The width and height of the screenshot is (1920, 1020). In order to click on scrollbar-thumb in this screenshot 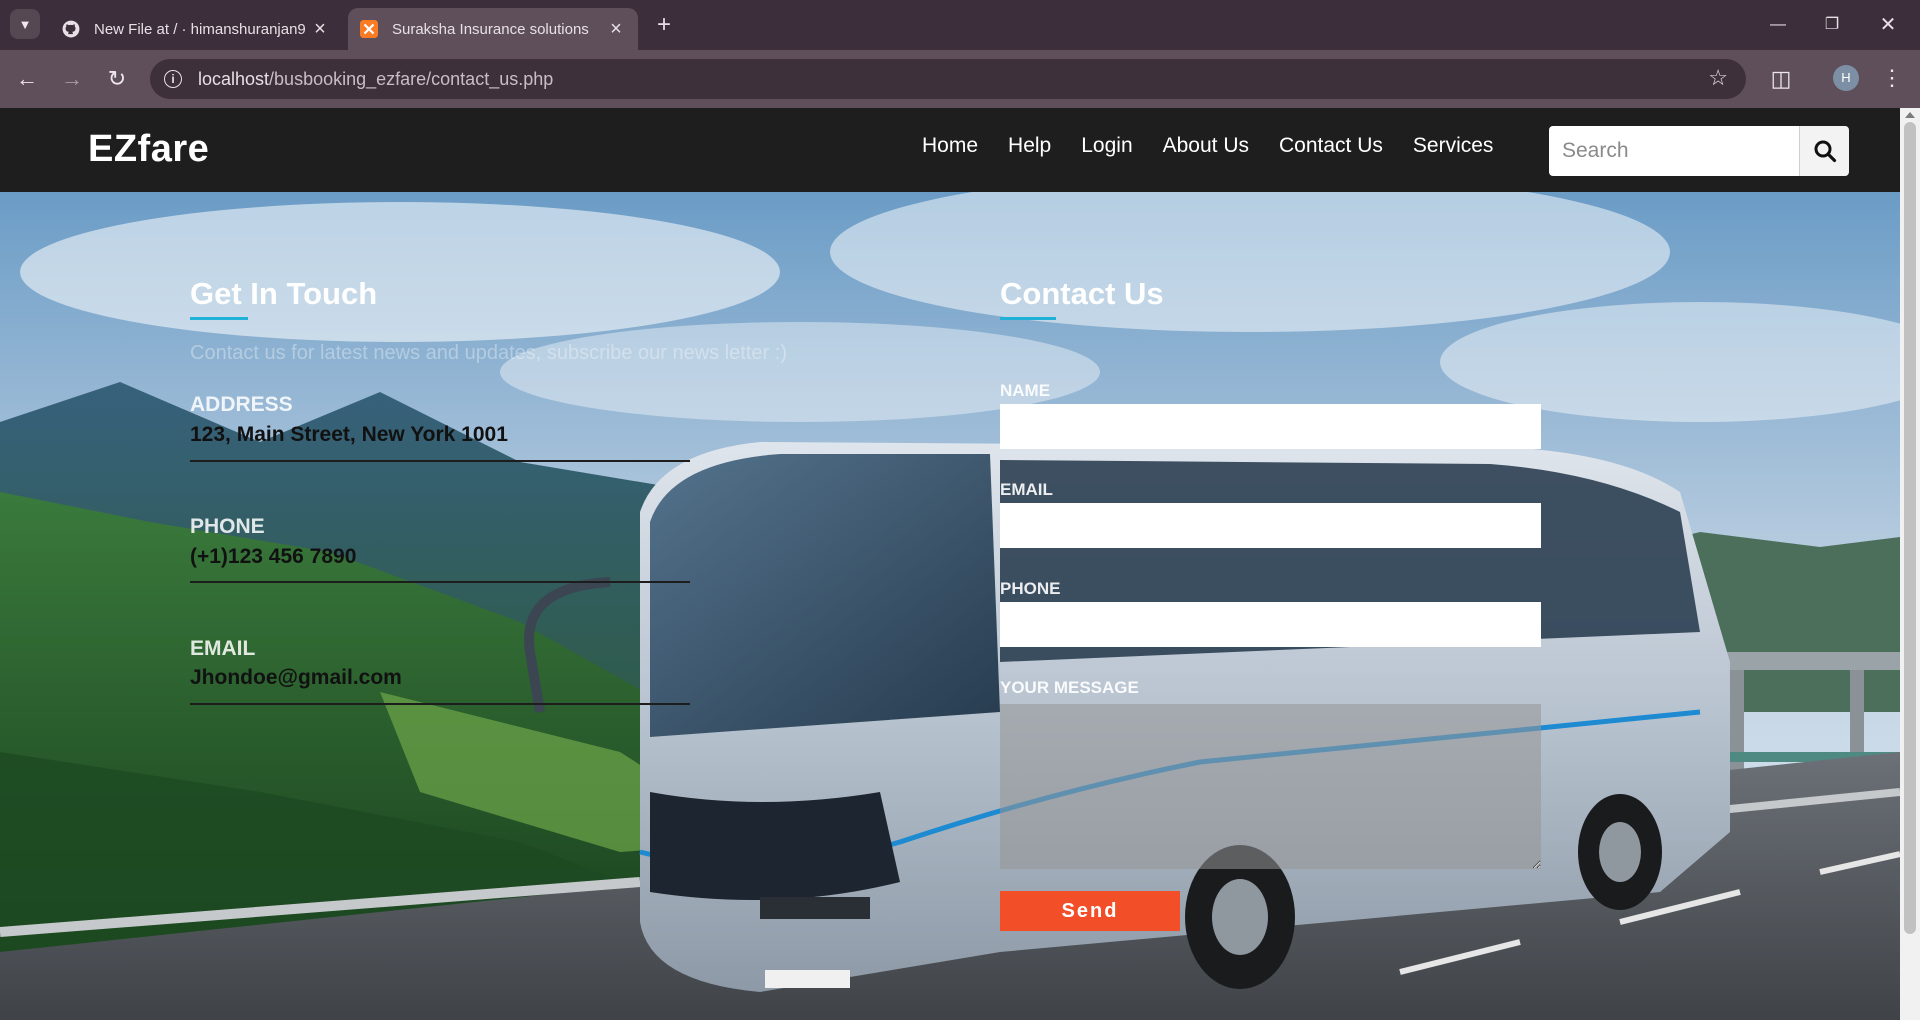, I will do `click(1910, 528)`.